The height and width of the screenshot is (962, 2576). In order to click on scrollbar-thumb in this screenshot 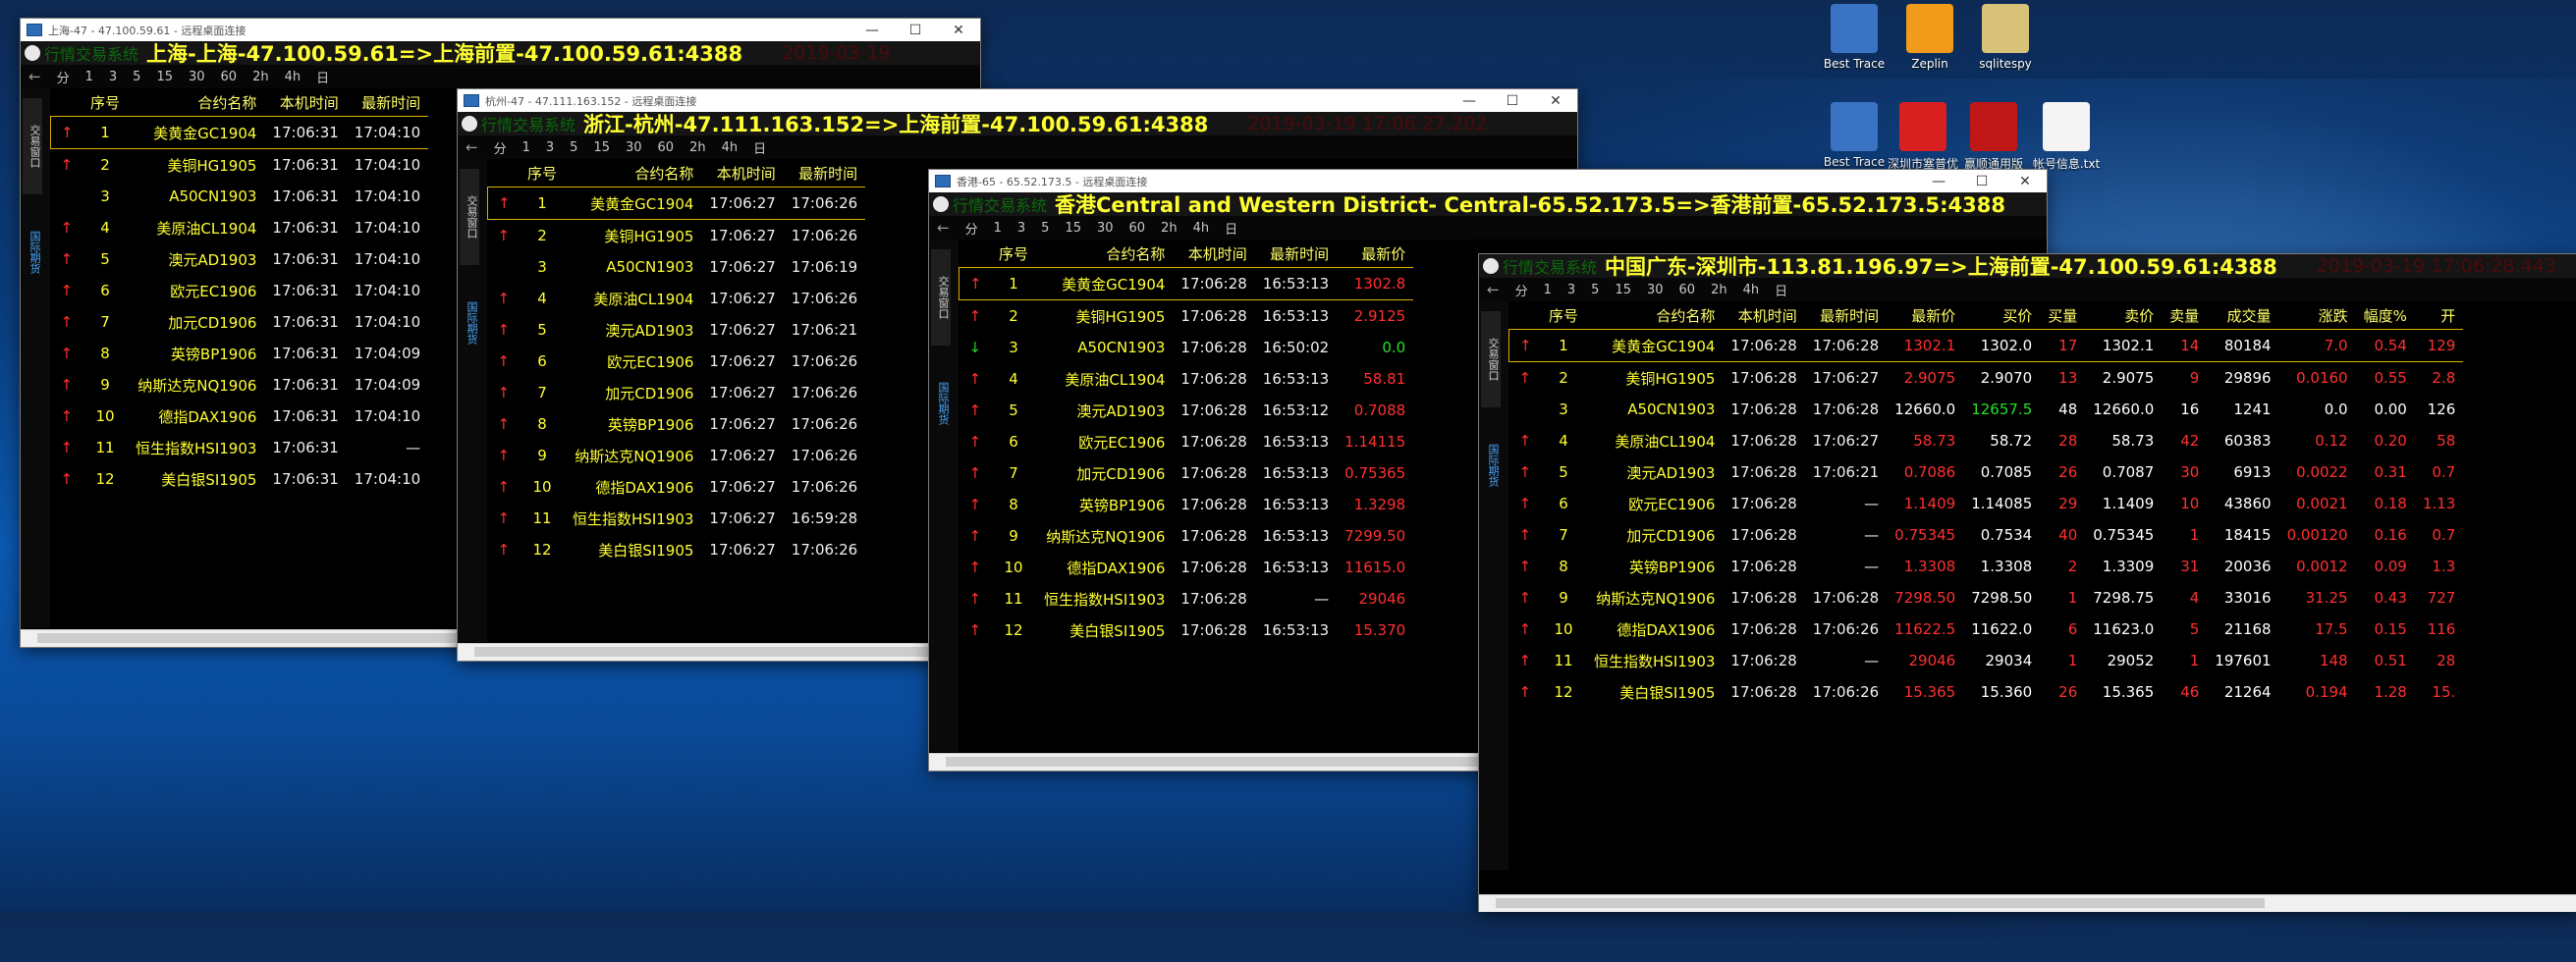, I will do `click(1880, 903)`.